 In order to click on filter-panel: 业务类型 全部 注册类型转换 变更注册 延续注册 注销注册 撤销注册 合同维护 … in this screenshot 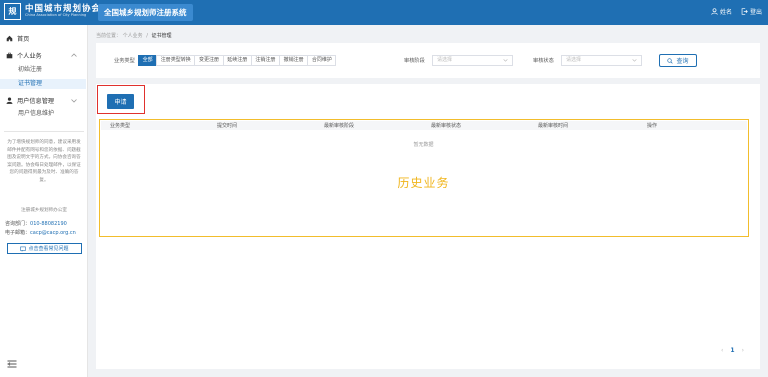, I will do `click(428, 60)`.